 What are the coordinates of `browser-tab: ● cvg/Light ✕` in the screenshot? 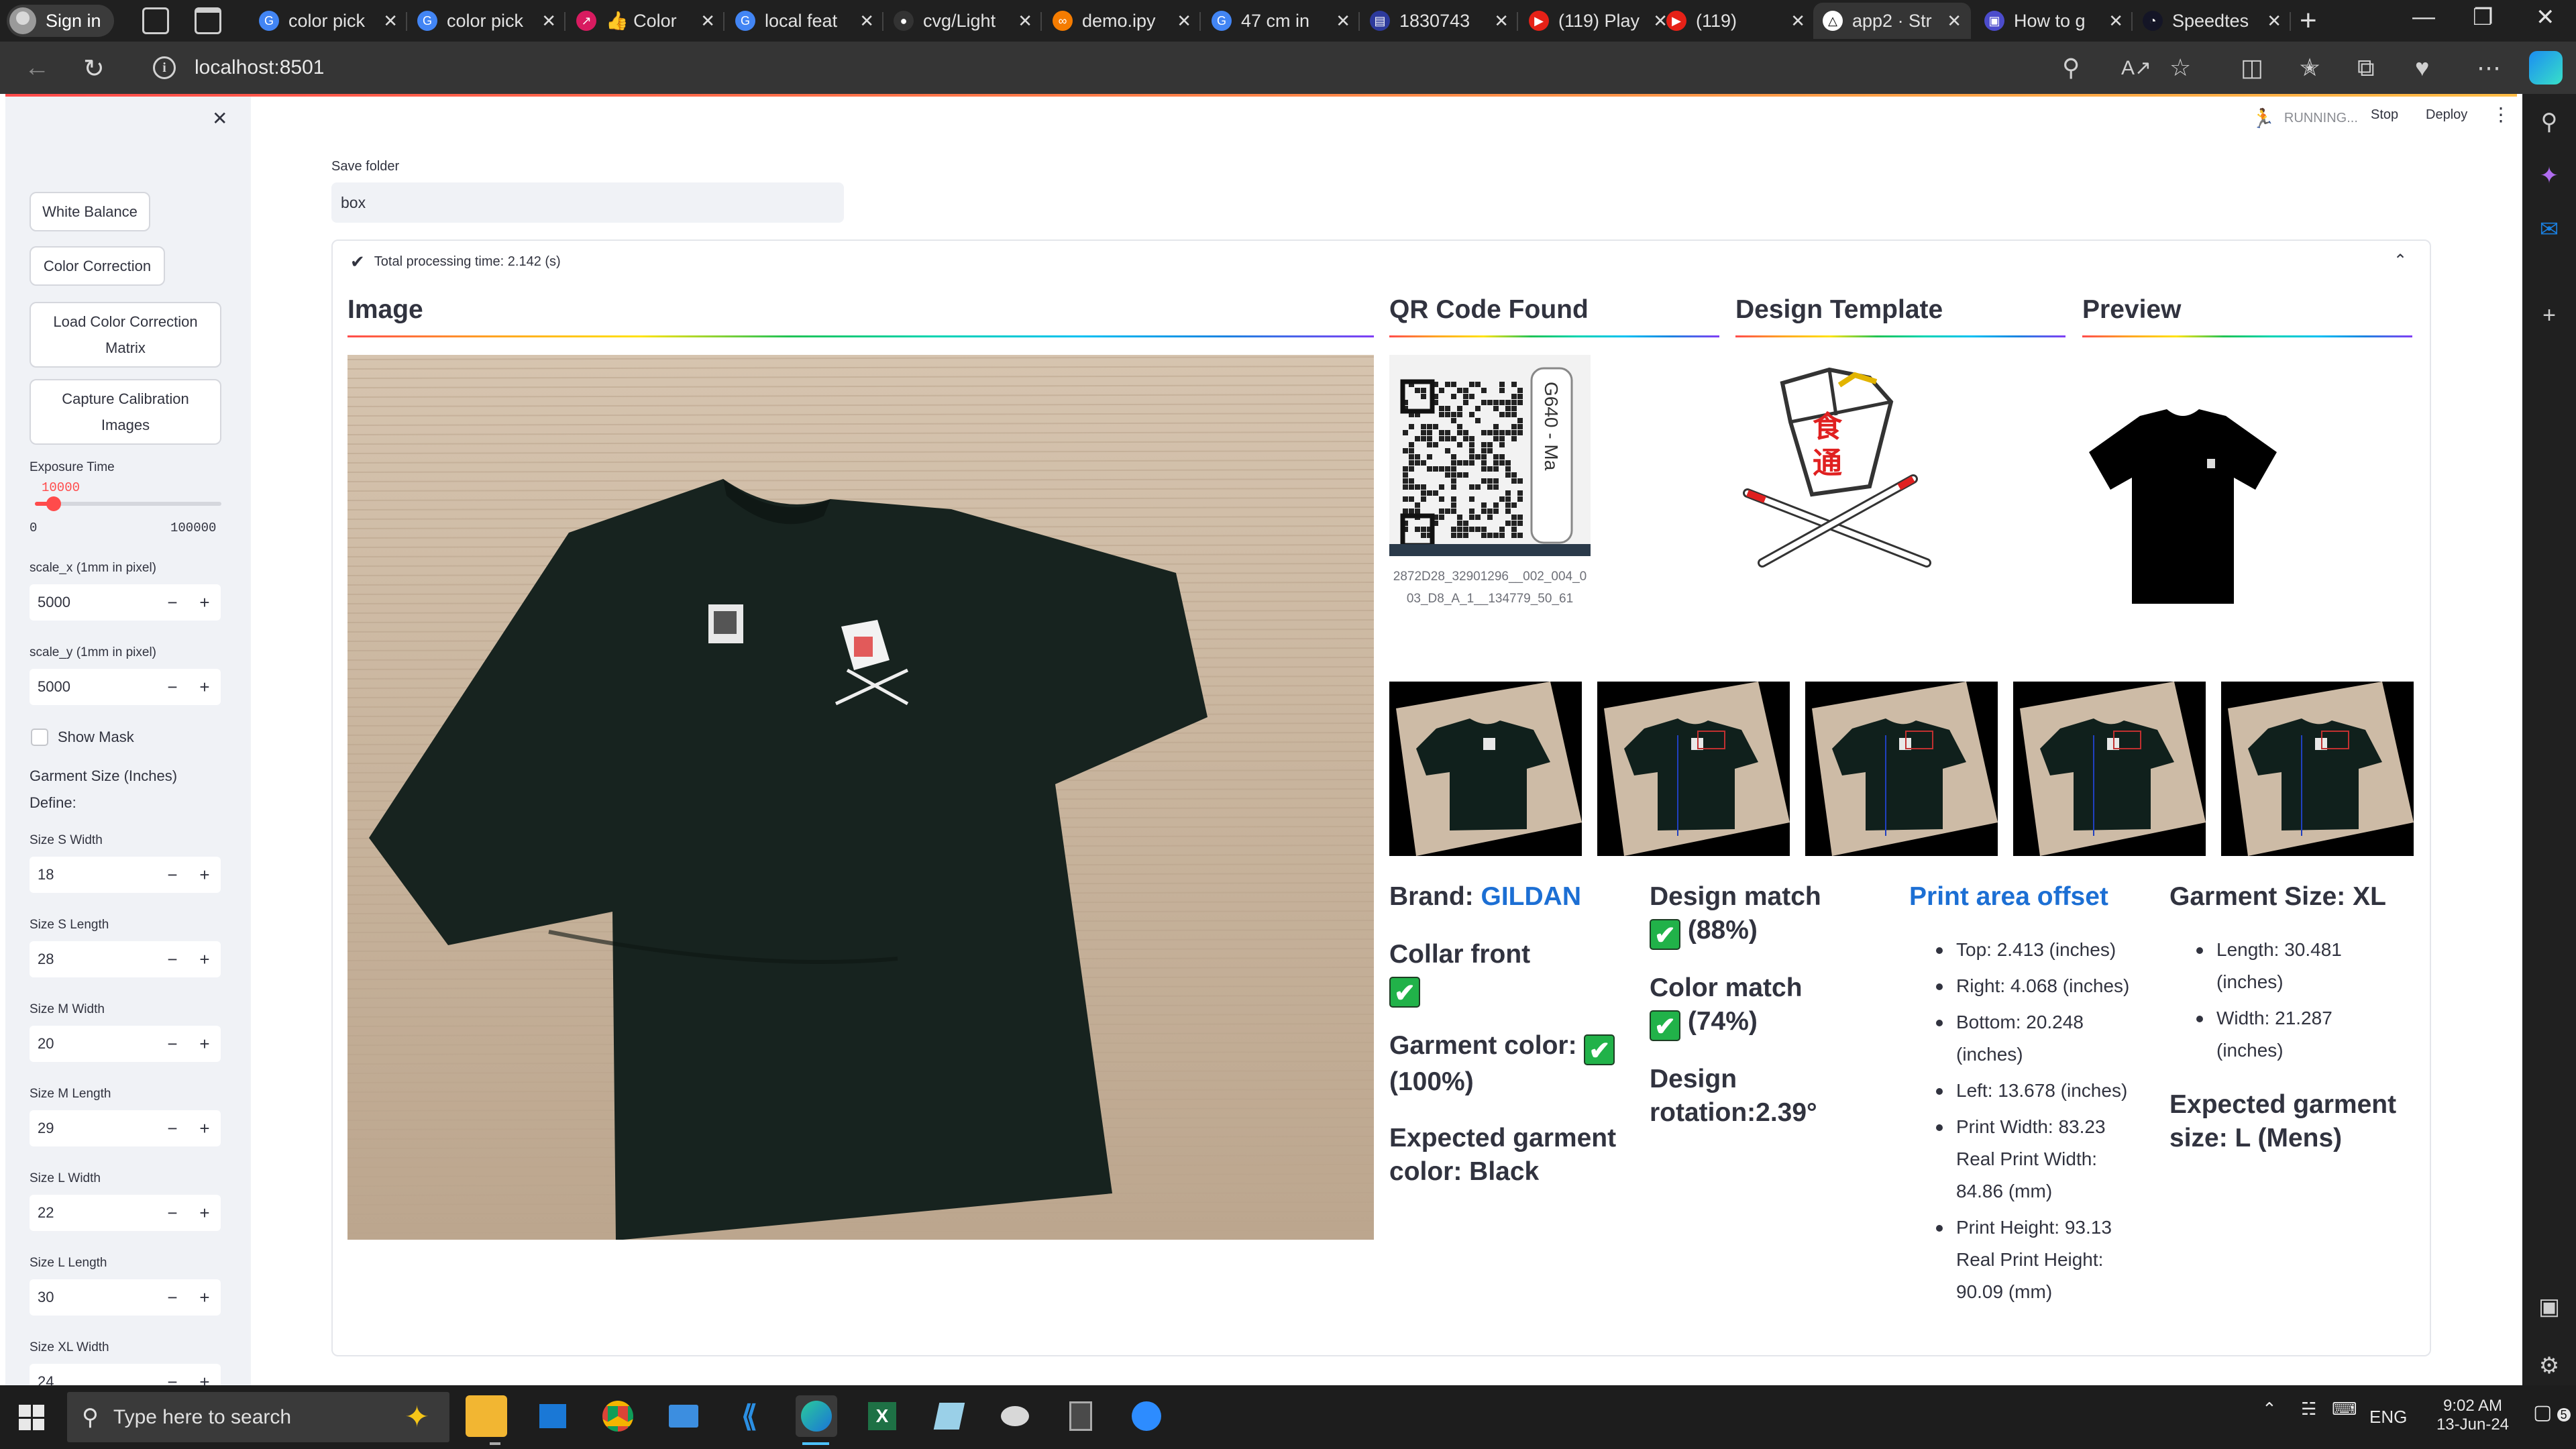 It's located at (963, 21).